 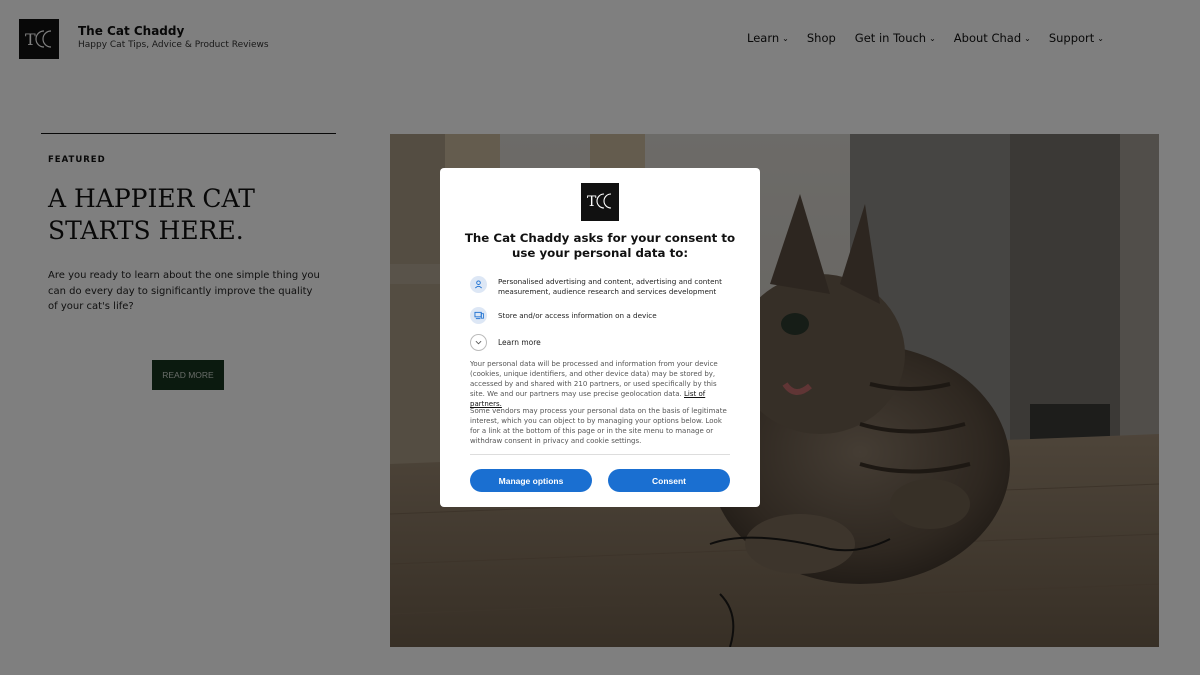 I want to click on consent-logo-mark: T, so click(x=599, y=201).